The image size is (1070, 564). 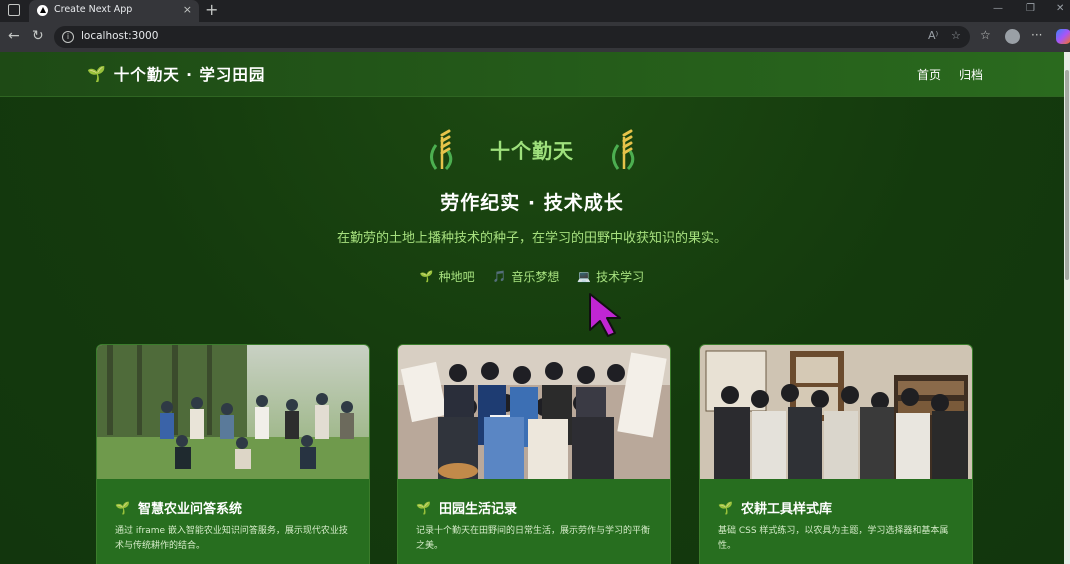 What do you see at coordinates (833, 538) in the screenshot?
I see `card-description: 基础 CSS 样式练习，以农具为主题，学习选择器和基本属性。` at bounding box center [833, 538].